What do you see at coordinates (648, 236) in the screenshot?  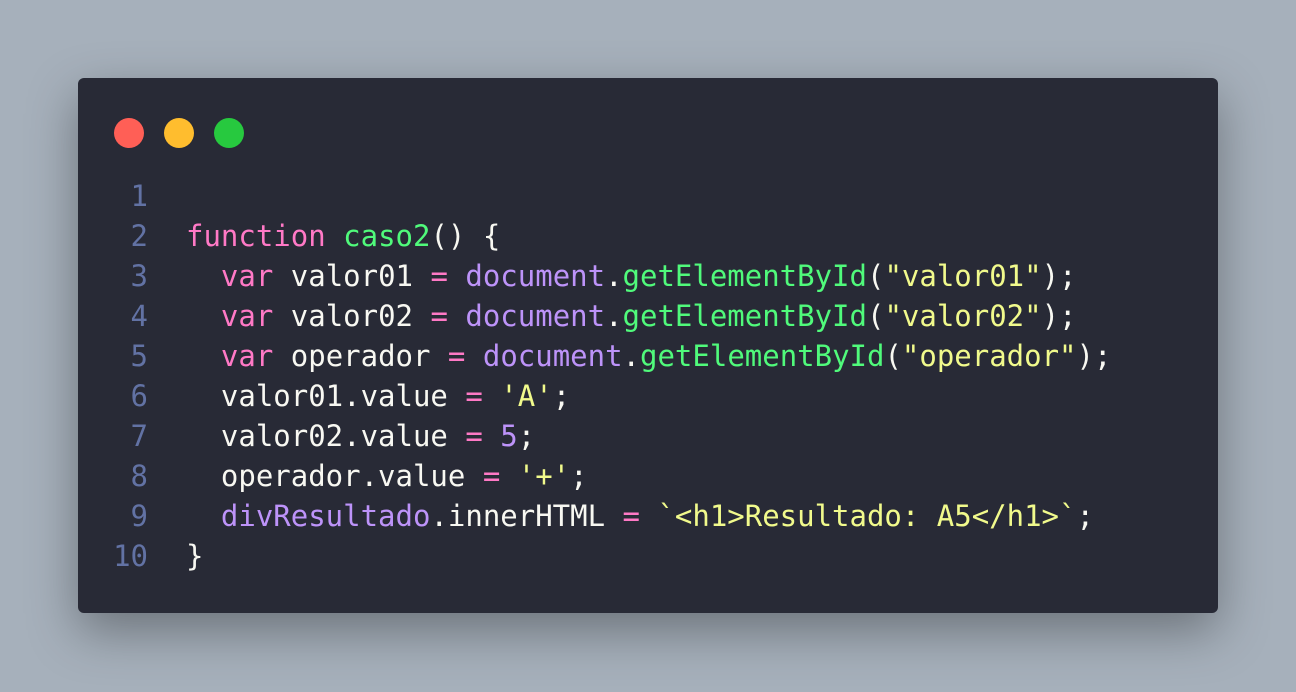 I see `code-line: 2 function caso2() {` at bounding box center [648, 236].